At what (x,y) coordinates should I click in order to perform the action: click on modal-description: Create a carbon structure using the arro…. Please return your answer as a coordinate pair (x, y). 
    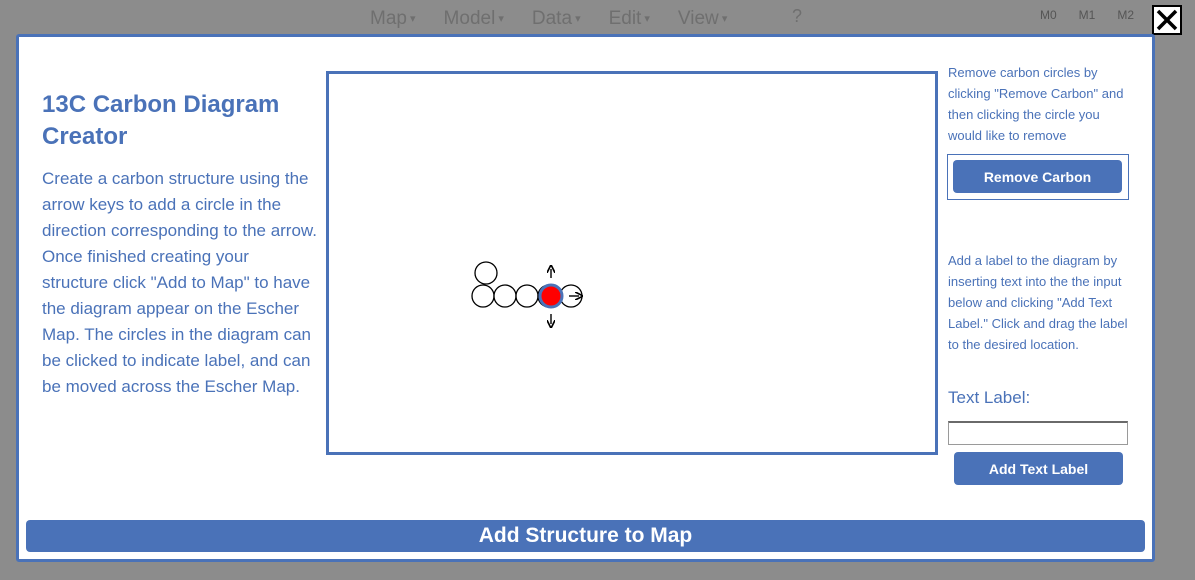
    Looking at the image, I should click on (179, 282).